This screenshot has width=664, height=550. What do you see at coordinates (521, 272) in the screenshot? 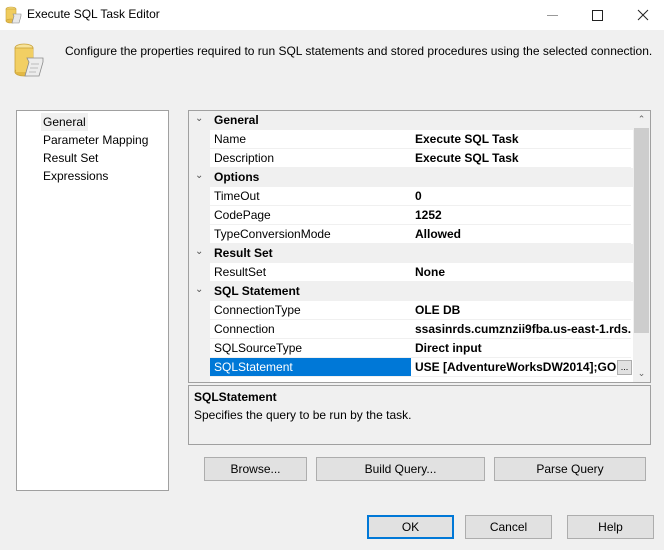
I see `property-value: None` at bounding box center [521, 272].